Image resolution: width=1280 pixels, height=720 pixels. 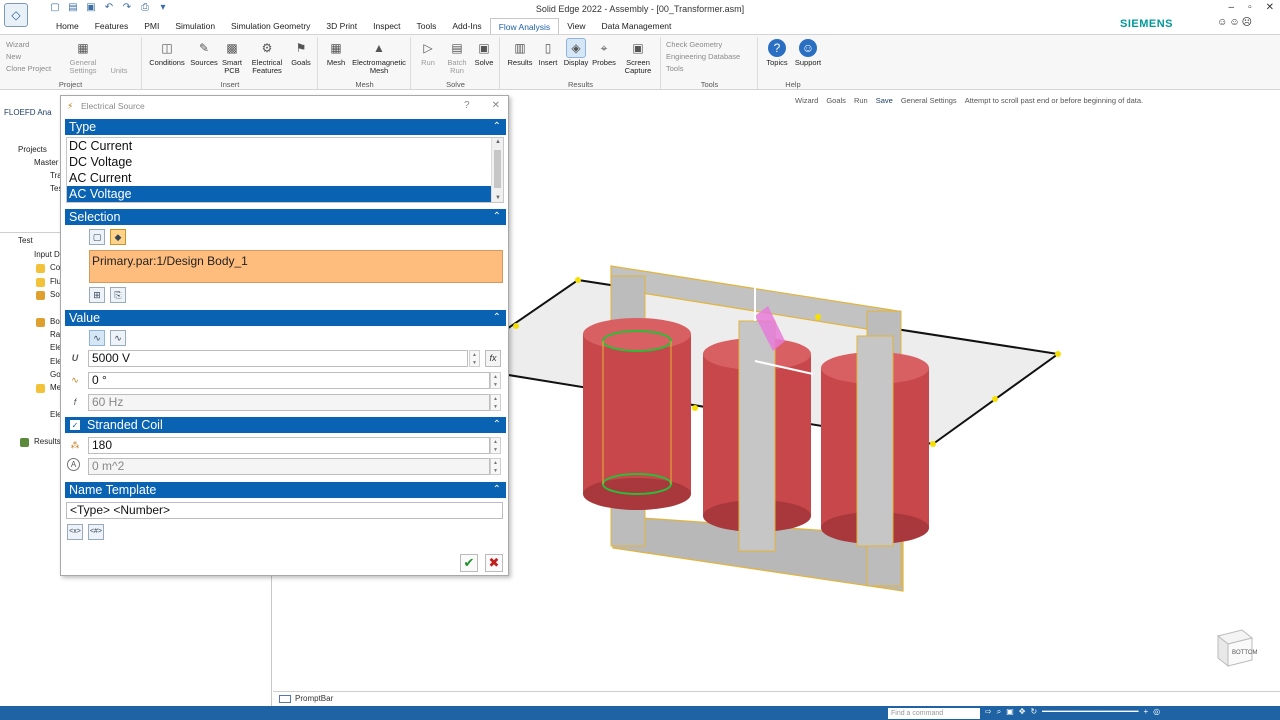 I want to click on goals-button: ⚑ Goals, so click(x=301, y=53).